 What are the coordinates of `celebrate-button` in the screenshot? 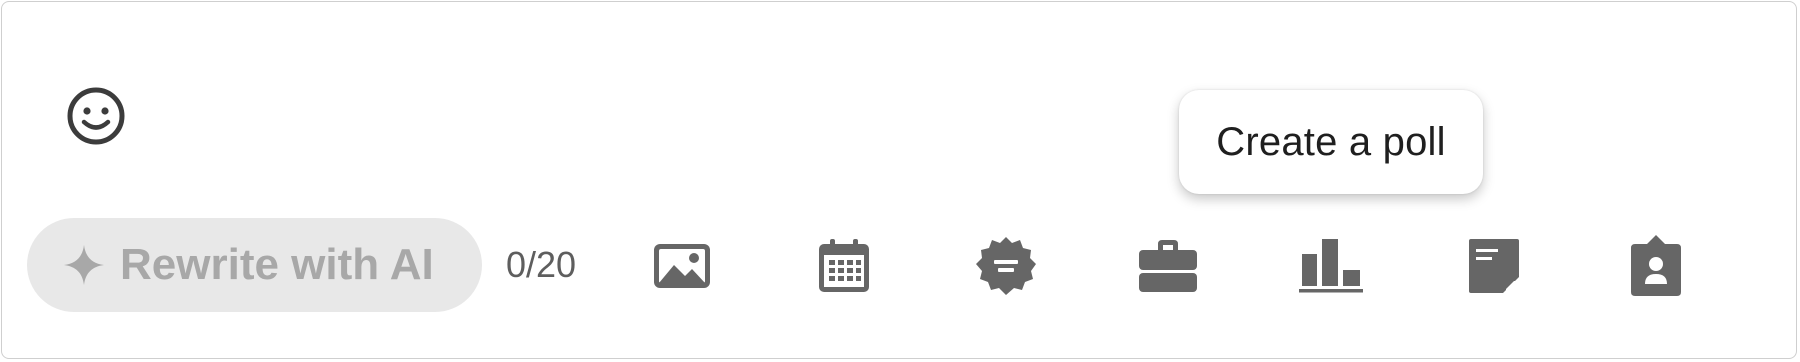 It's located at (1006, 266).